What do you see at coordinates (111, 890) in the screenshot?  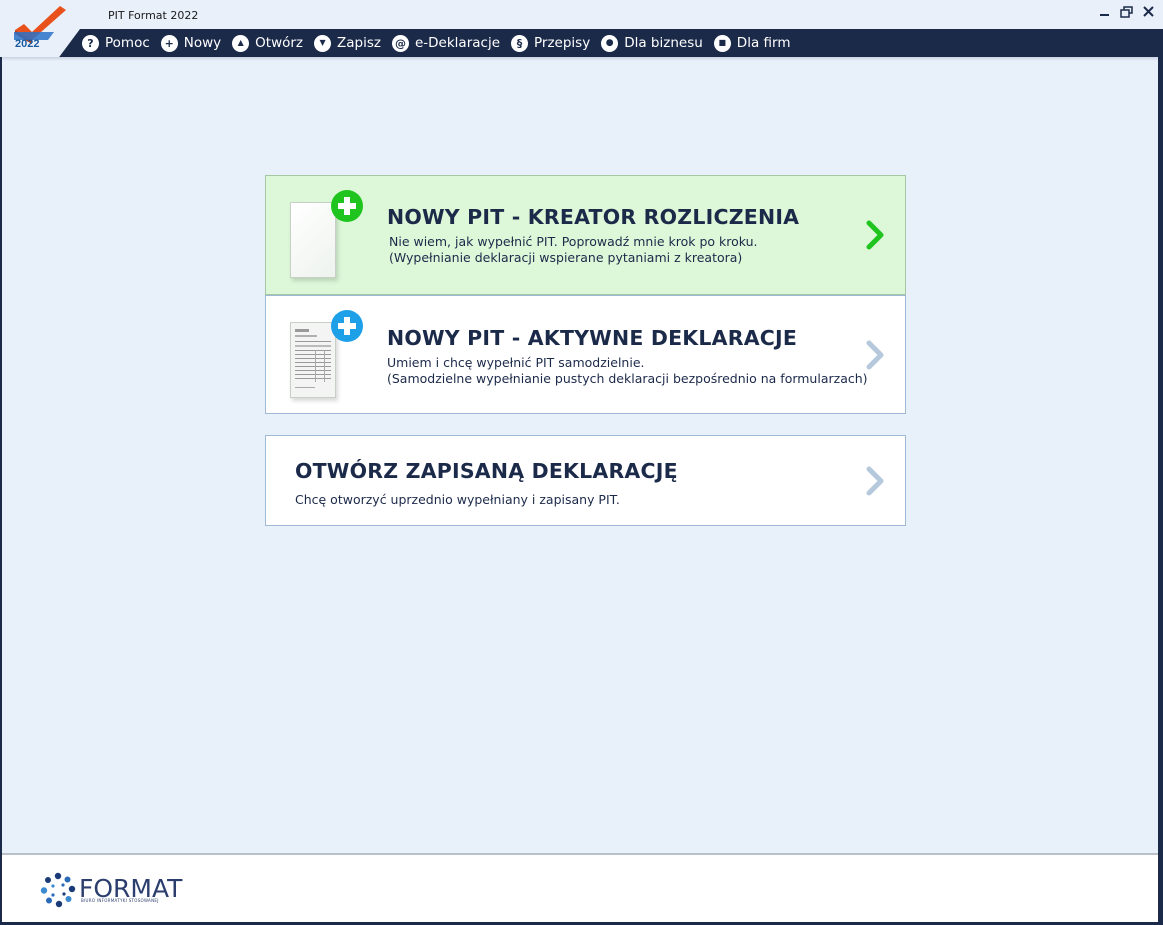 I see `format-logo: FORMAT BIURO INFORMATYKI STOSOWANEJ` at bounding box center [111, 890].